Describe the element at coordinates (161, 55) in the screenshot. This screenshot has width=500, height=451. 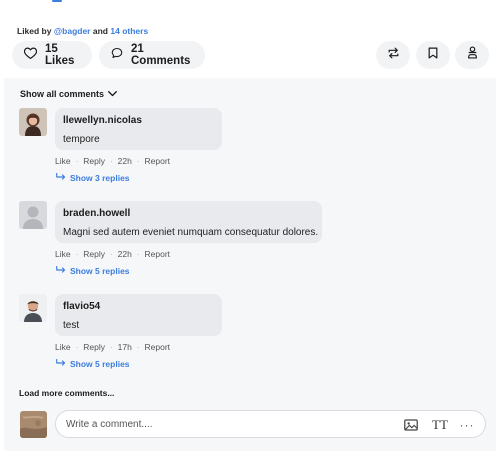
I see `comments-count: 21 Comments` at that location.